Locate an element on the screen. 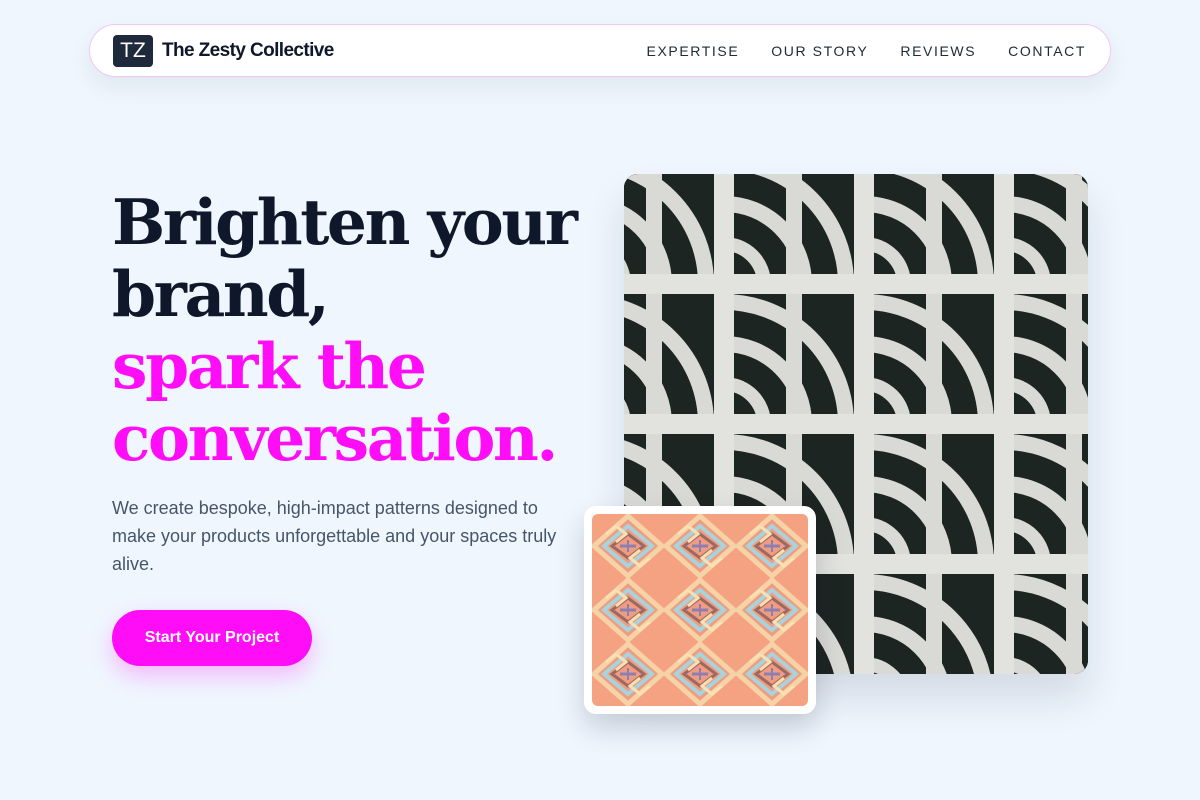  nav-link-our-story: OUR STORY is located at coordinates (819, 51).